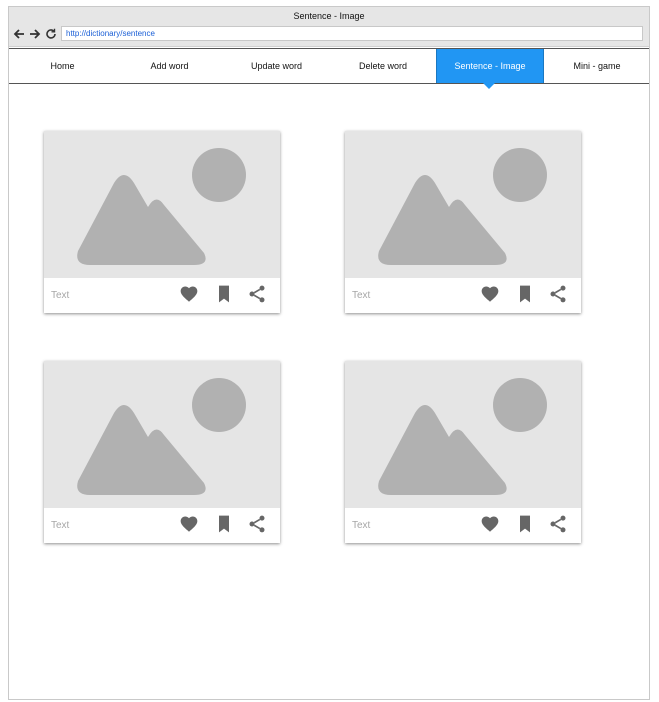 The height and width of the screenshot is (702, 659). I want to click on arrow-right-icon, so click(35, 34).